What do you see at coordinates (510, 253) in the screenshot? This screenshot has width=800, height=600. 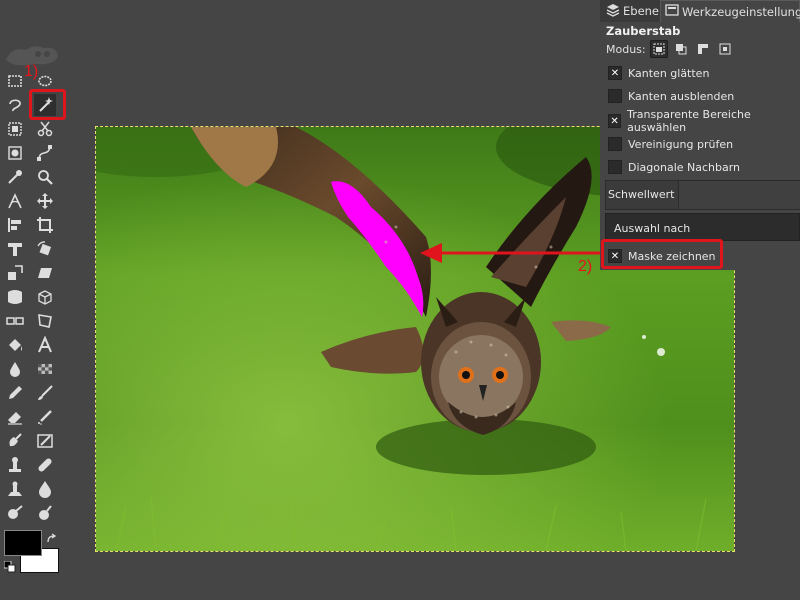 I see `annotation-arrow` at bounding box center [510, 253].